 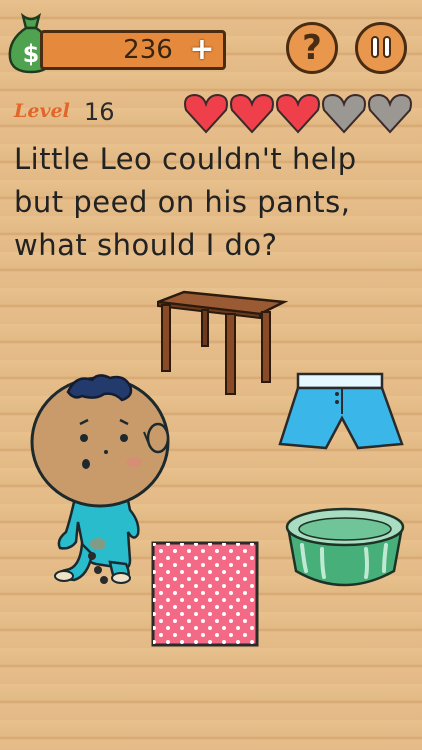 I want to click on level-number: 16, so click(x=99, y=112).